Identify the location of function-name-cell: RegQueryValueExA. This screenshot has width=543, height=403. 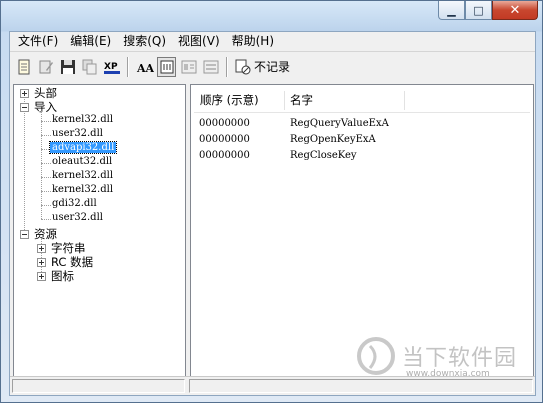
(339, 123).